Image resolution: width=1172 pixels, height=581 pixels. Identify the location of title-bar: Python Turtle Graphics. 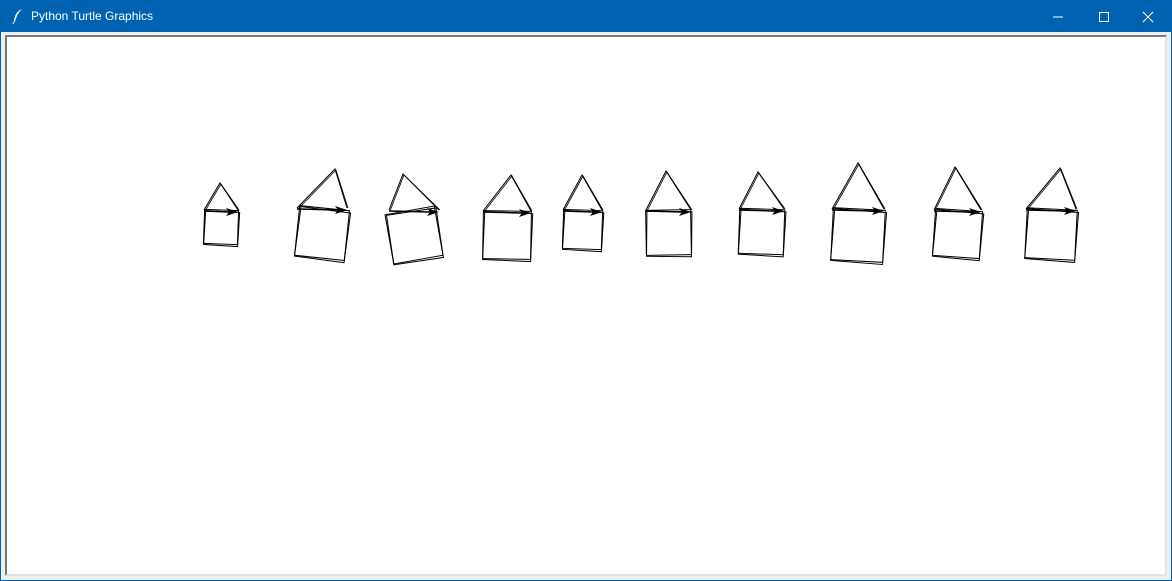
(586, 16).